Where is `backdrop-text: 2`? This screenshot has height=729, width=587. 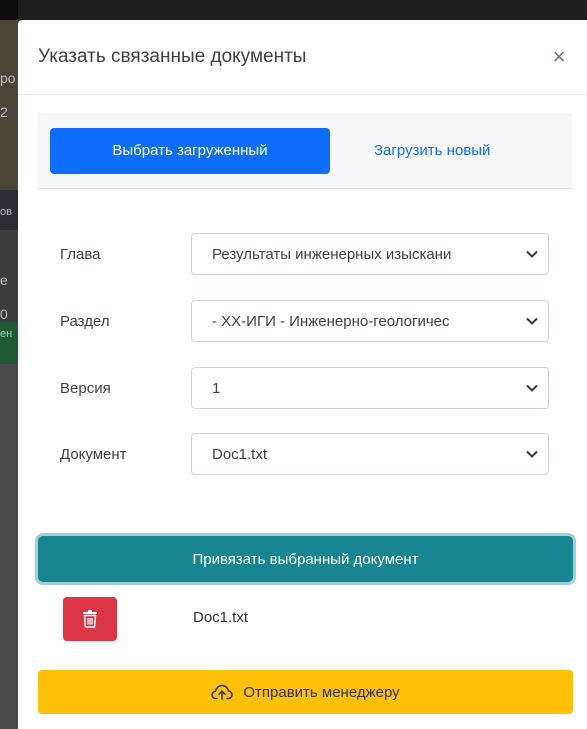 backdrop-text: 2 is located at coordinates (4, 112).